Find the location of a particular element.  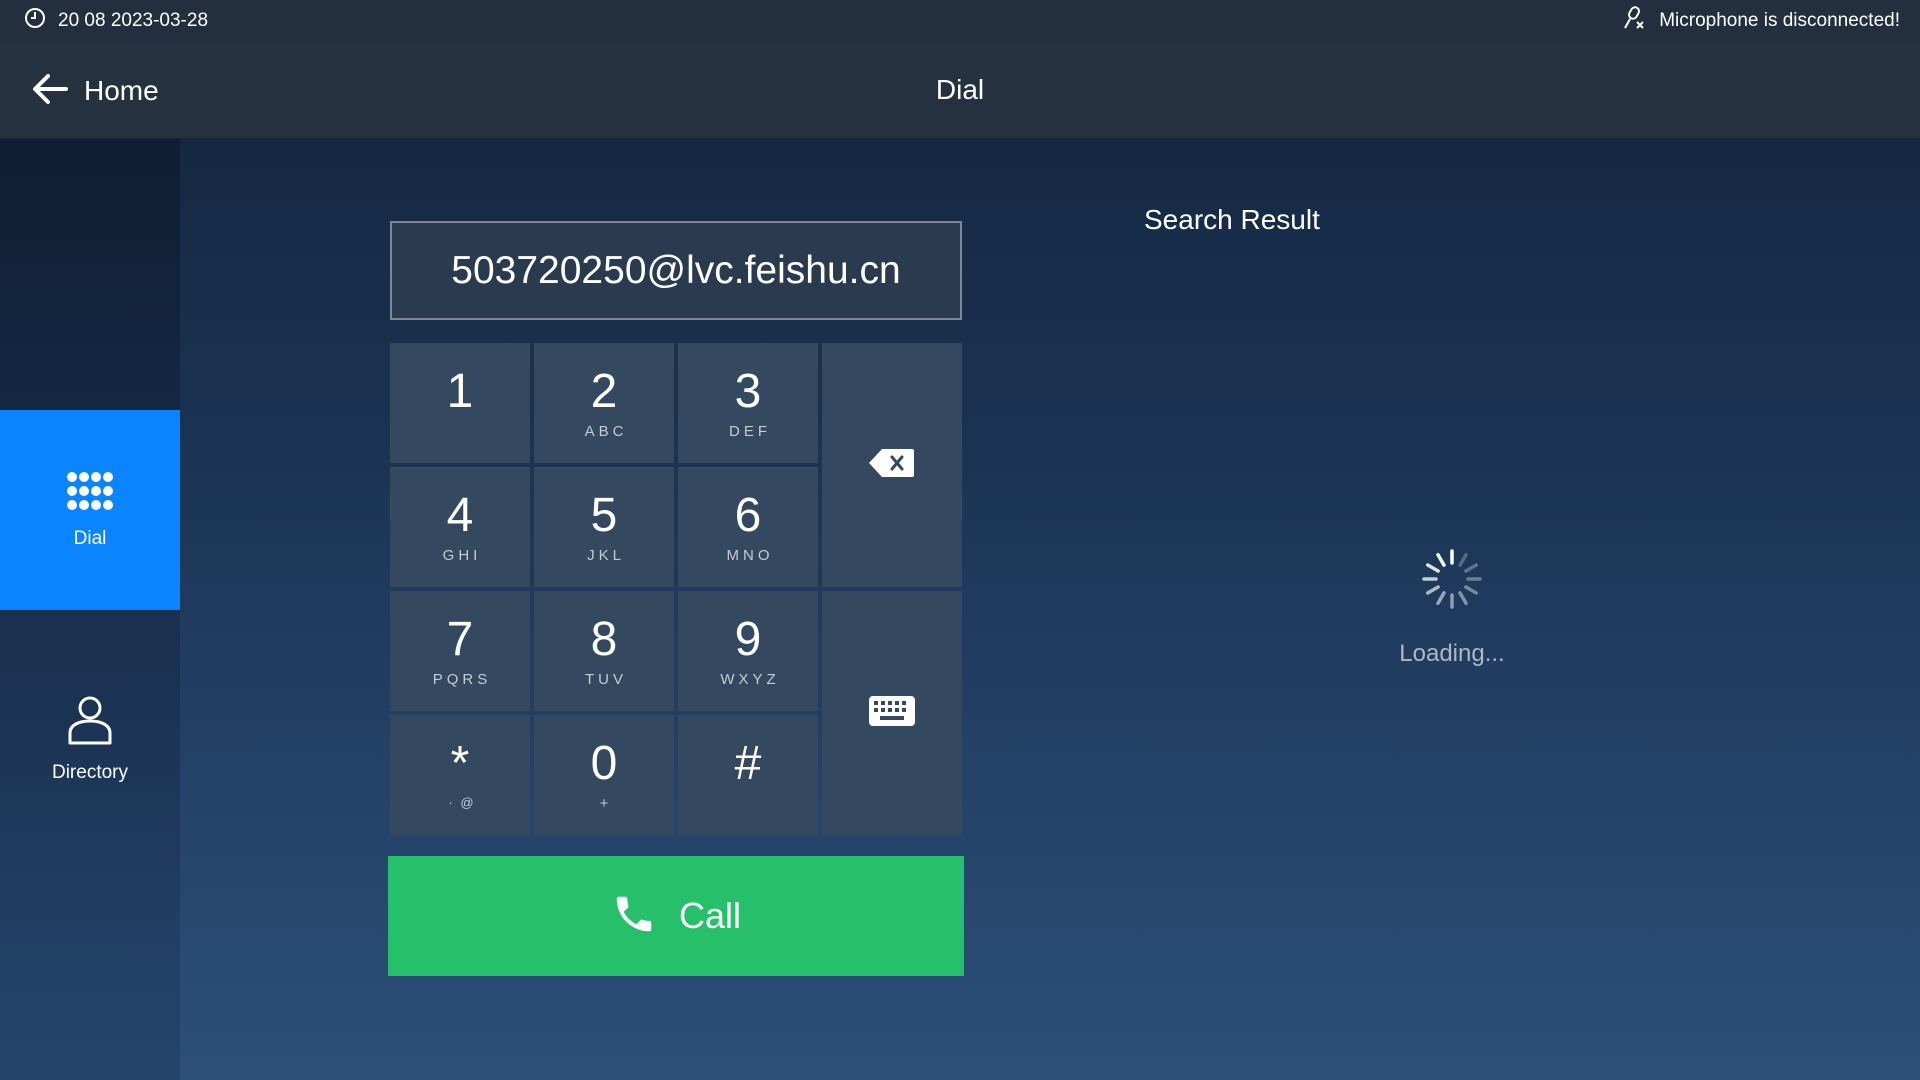

key-7: 7 PQRS is located at coordinates (460, 651).